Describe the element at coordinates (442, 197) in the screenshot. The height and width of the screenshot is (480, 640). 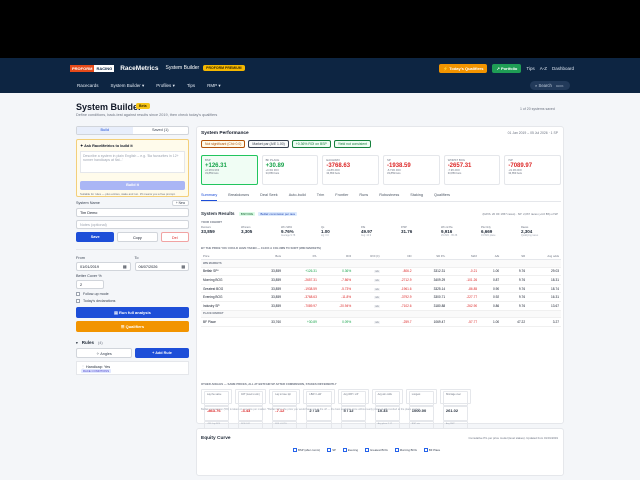
I see `tab-qualifiers: Qualifiers` at that location.